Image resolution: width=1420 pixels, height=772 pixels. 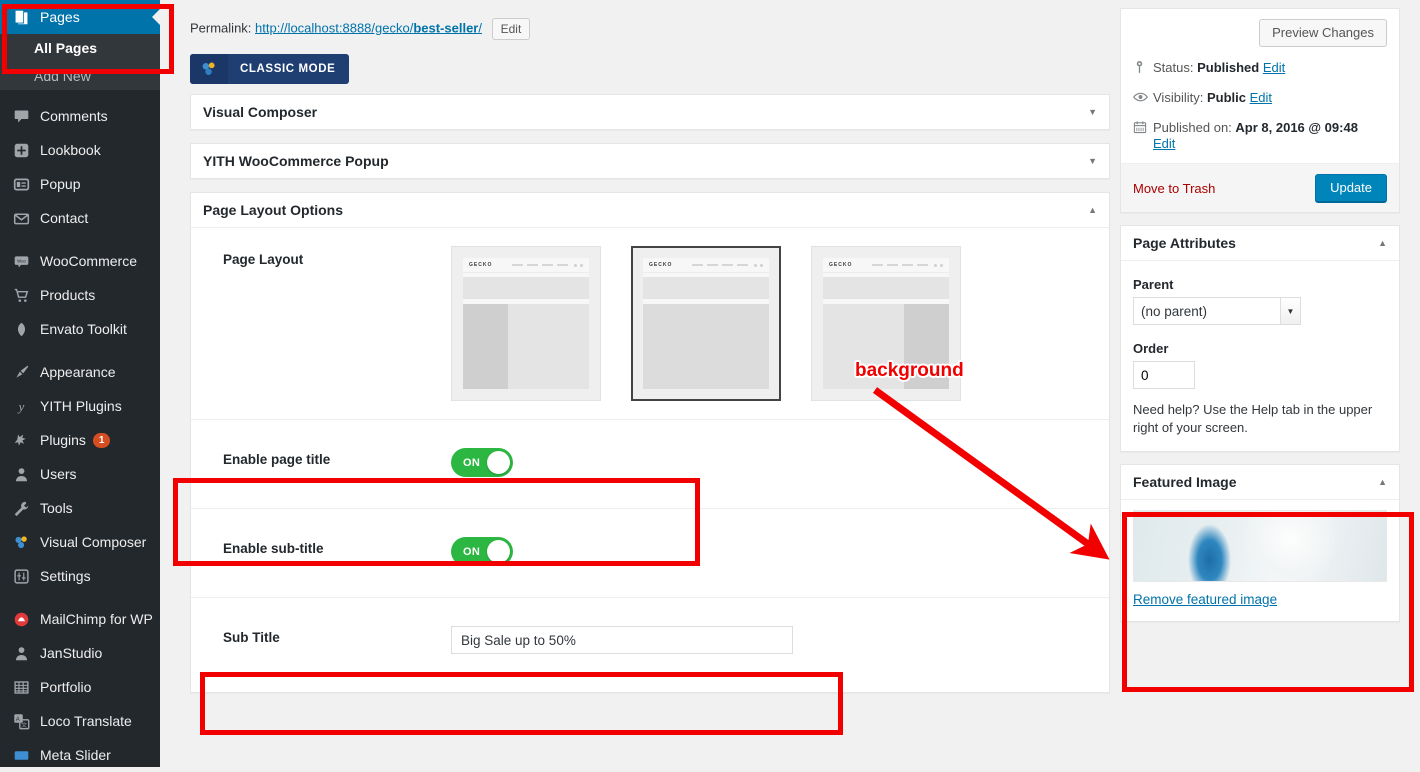 What do you see at coordinates (21, 261) in the screenshot?
I see `woocommerce-icon: Woo` at bounding box center [21, 261].